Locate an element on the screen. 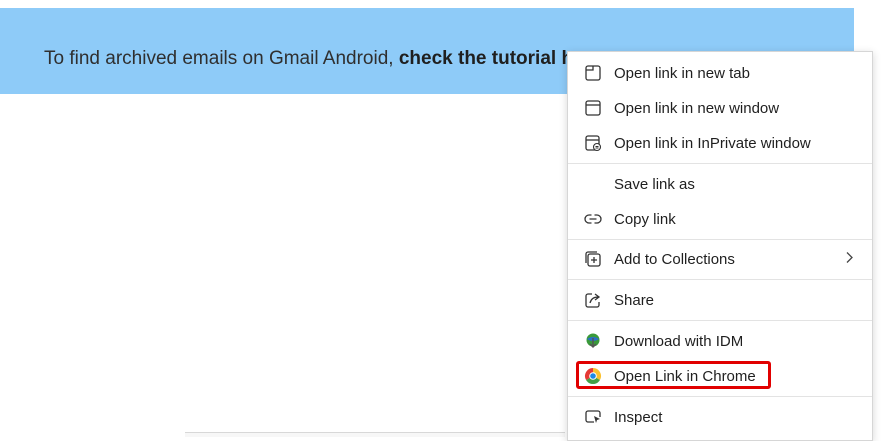 The width and height of the screenshot is (881, 441). menu-item-open-new-tab: Open link in new tab is located at coordinates (720, 73).